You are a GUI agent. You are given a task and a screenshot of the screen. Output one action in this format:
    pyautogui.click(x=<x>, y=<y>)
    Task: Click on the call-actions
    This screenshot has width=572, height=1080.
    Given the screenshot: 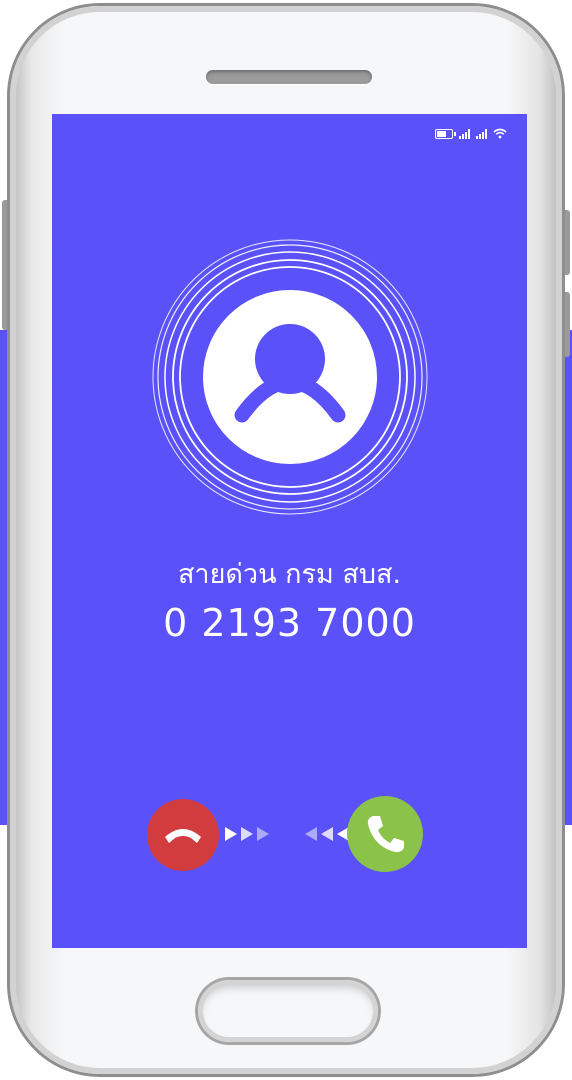 What is the action you would take?
    pyautogui.click(x=287, y=836)
    